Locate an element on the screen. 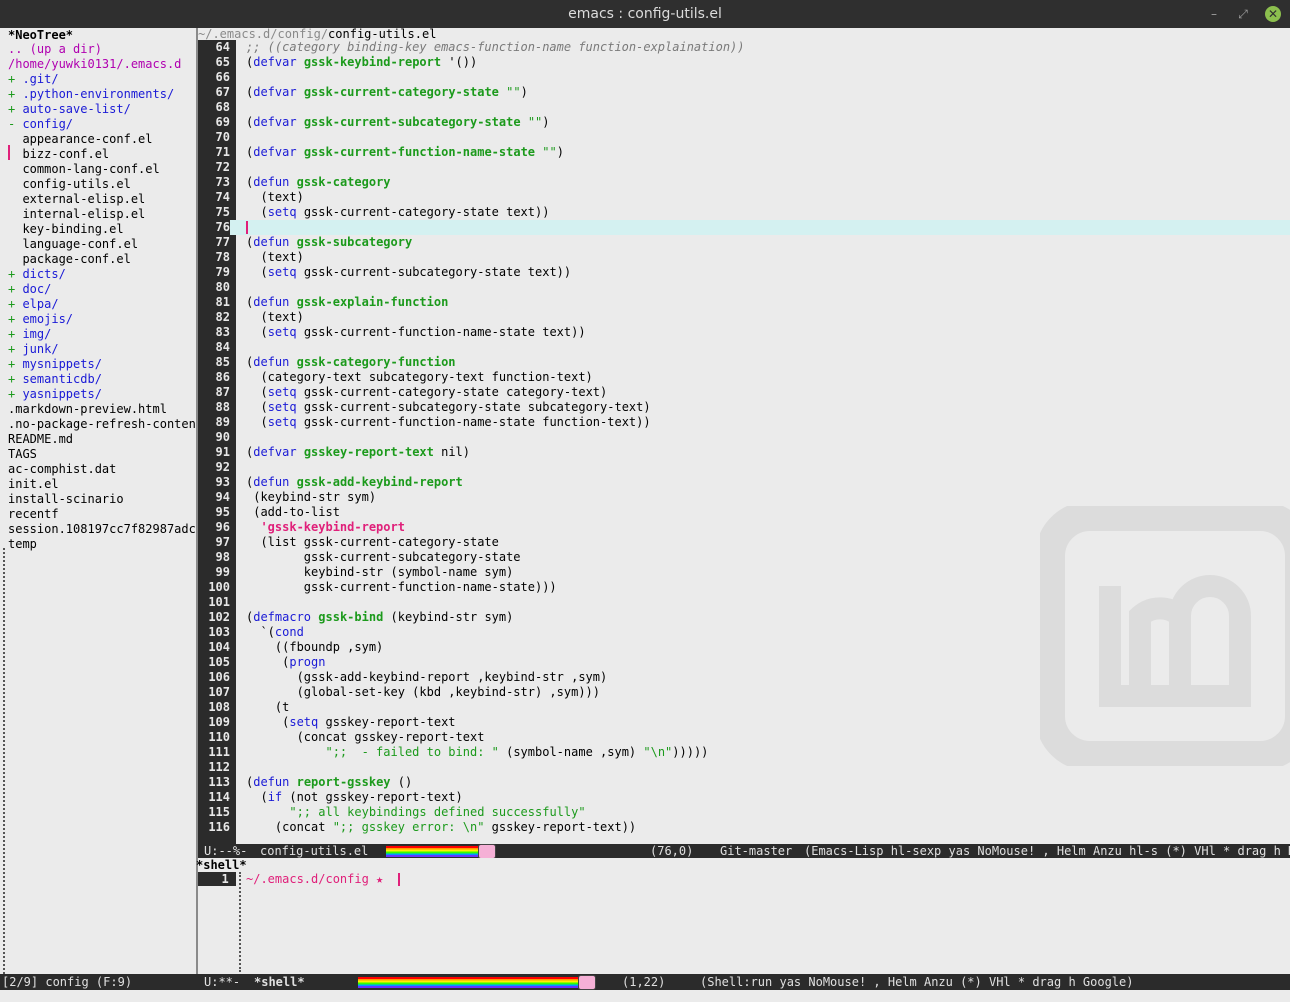  code-line: 98 gssk-current-subcategory-state is located at coordinates (744, 557).